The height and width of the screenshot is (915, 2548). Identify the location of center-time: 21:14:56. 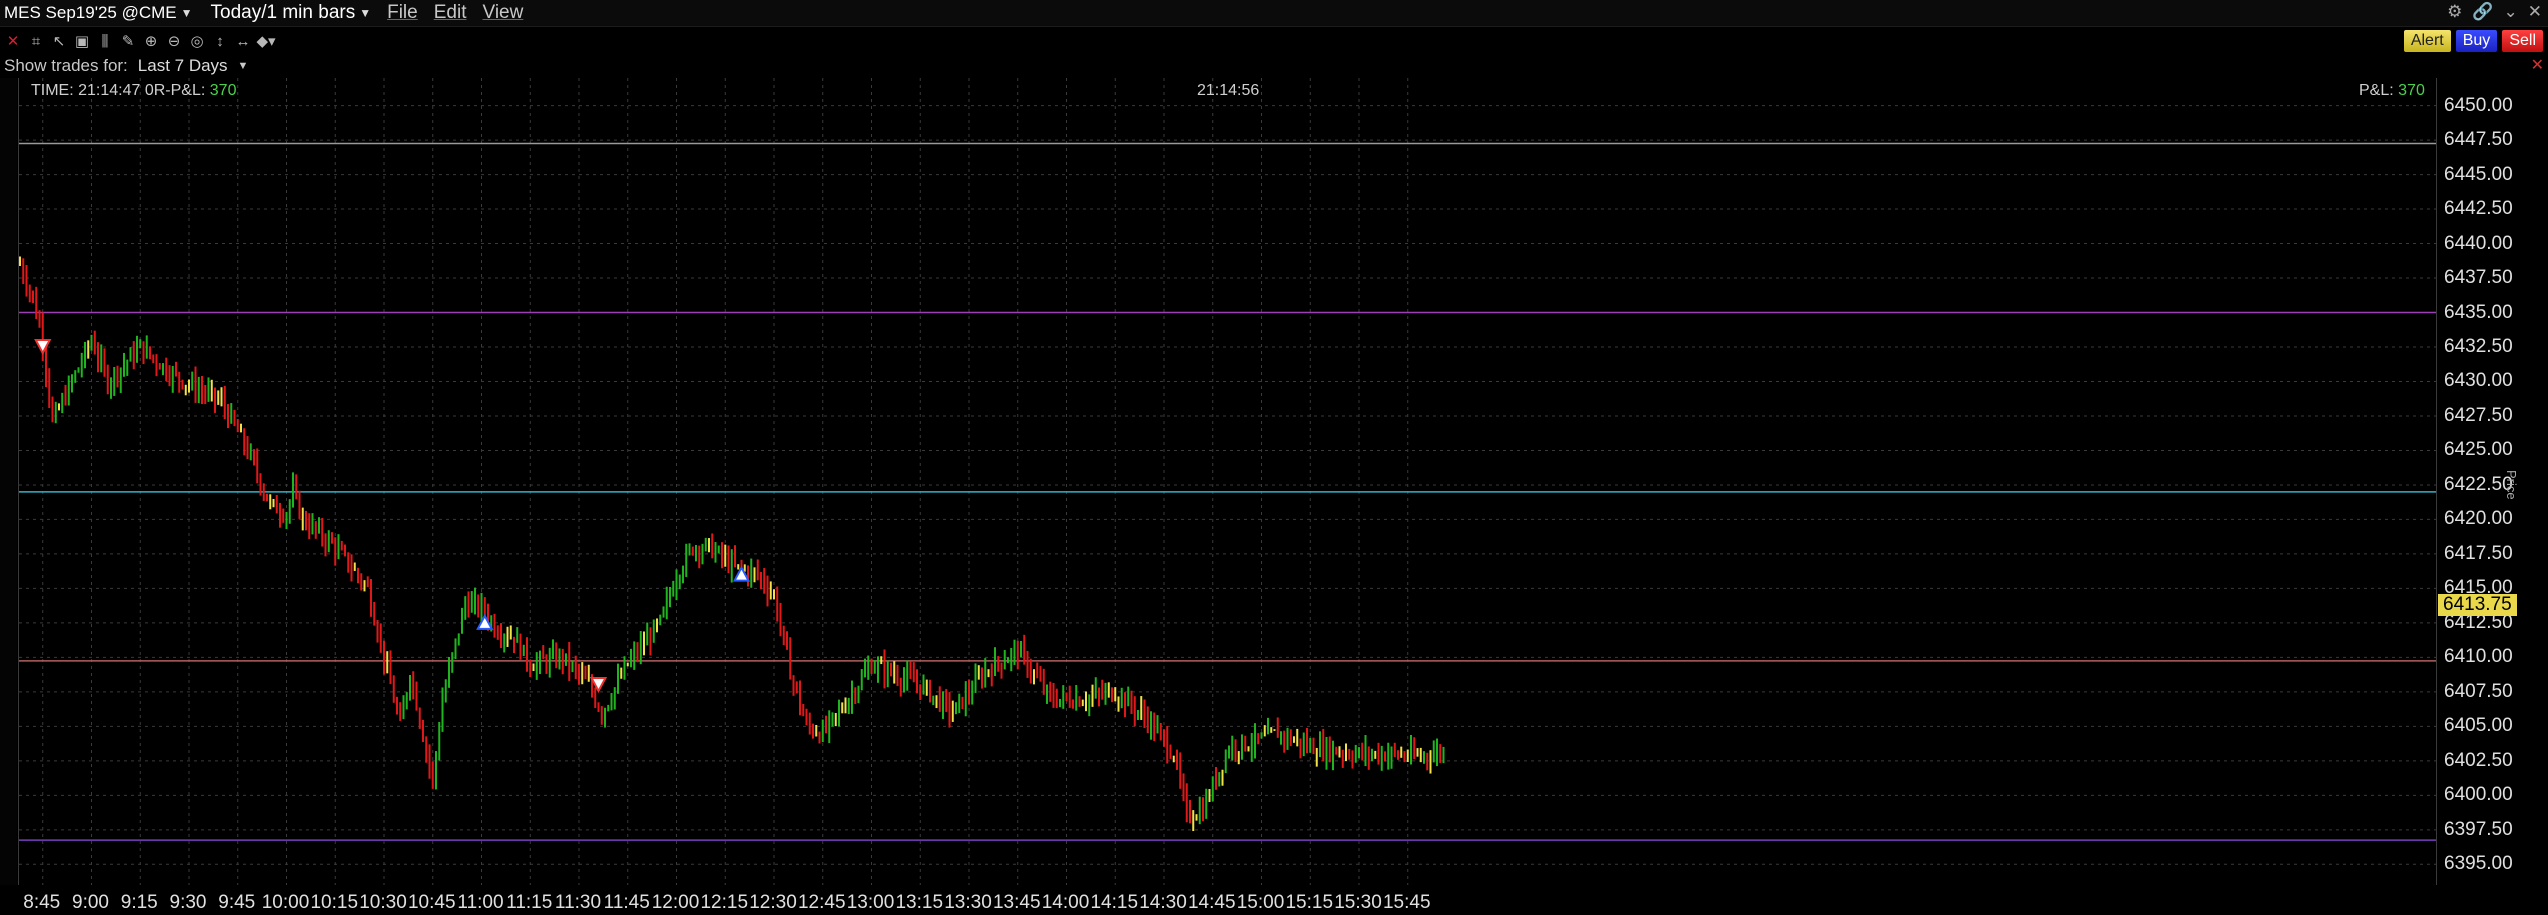
(1228, 90).